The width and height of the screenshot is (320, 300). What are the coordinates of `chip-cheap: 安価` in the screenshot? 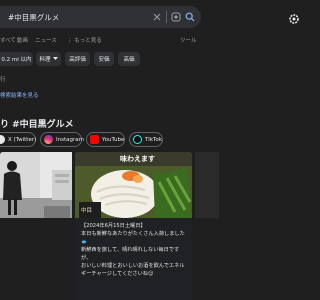 It's located at (104, 59).